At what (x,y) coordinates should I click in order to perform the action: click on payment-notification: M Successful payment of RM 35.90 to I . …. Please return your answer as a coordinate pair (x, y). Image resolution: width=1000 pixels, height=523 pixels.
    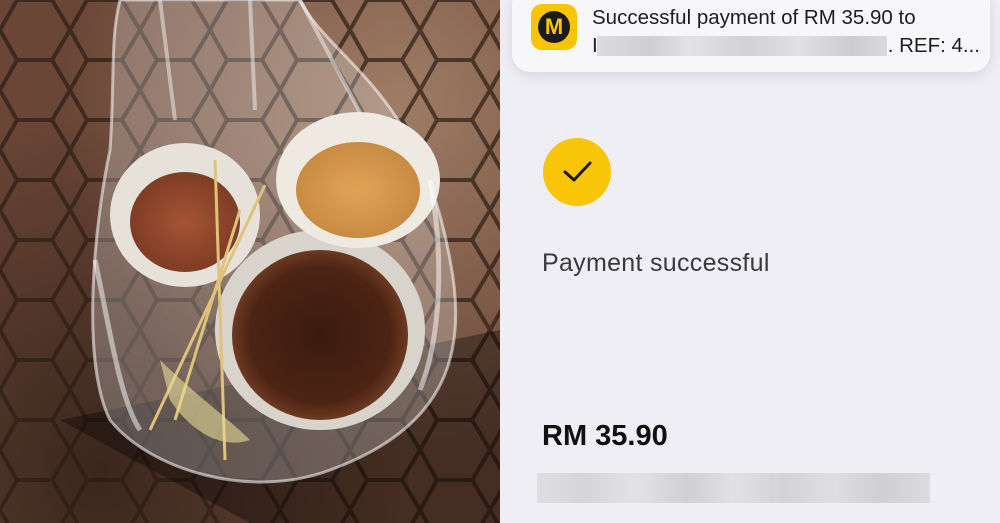
    Looking at the image, I should click on (751, 36).